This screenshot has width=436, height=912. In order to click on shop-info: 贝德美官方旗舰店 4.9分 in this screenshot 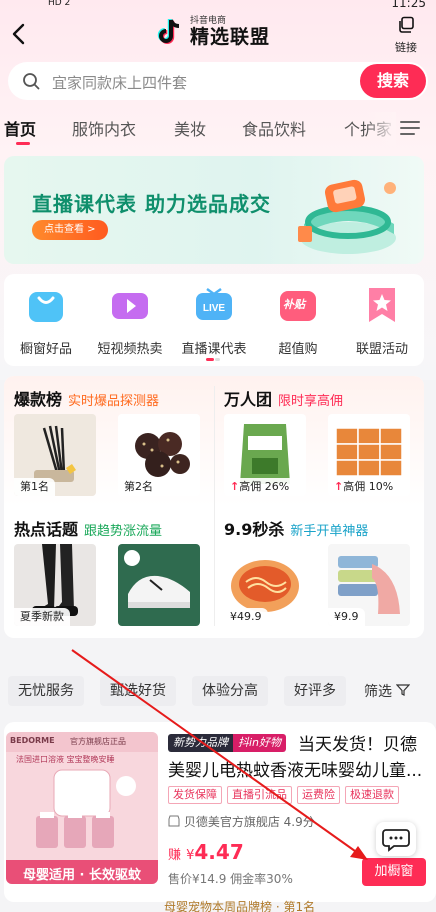, I will do `click(241, 821)`.